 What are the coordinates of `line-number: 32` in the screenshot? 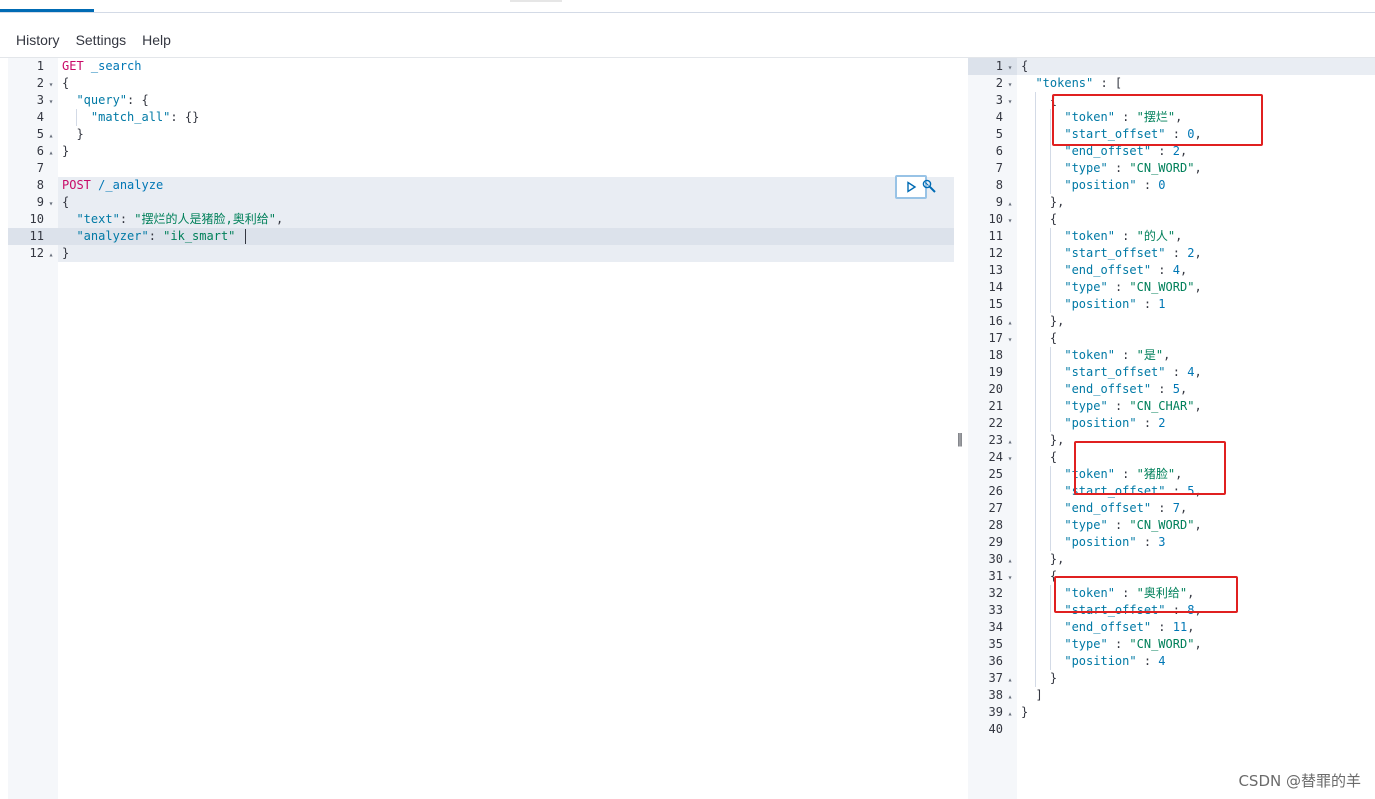 It's located at (992, 593).